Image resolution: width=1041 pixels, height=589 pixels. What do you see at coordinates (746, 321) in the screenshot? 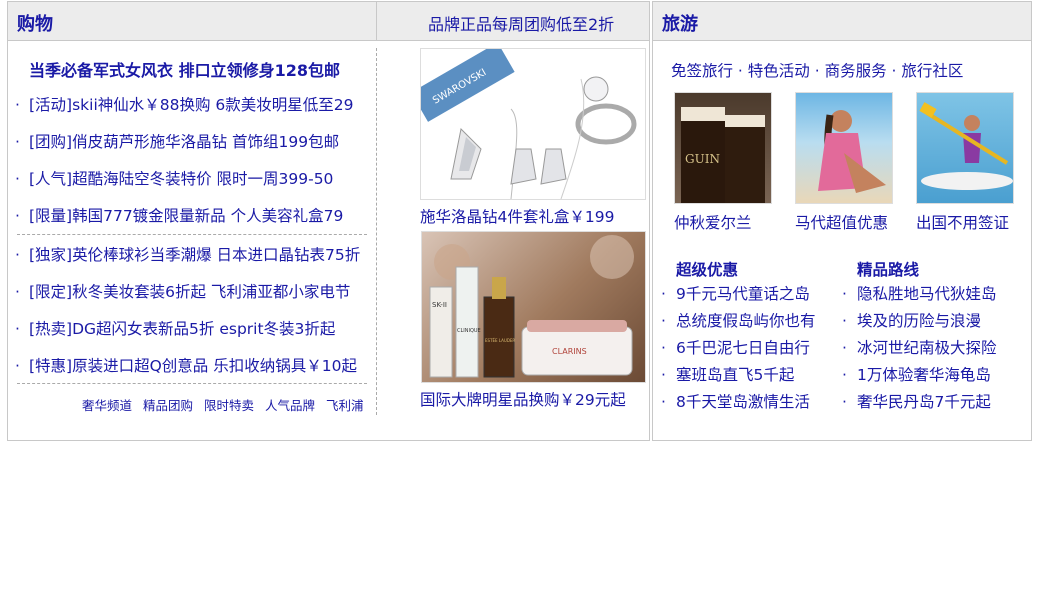
I see `list-item-link: 总统度假岛屿你也有` at bounding box center [746, 321].